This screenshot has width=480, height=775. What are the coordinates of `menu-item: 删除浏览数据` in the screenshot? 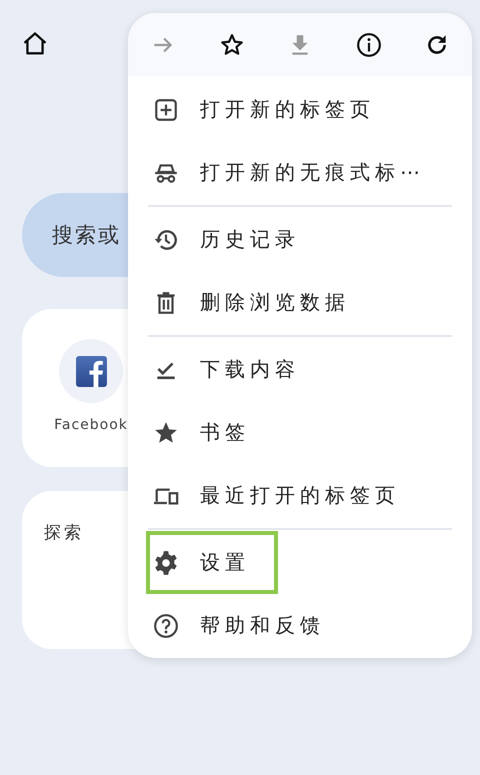 It's located at (262, 302).